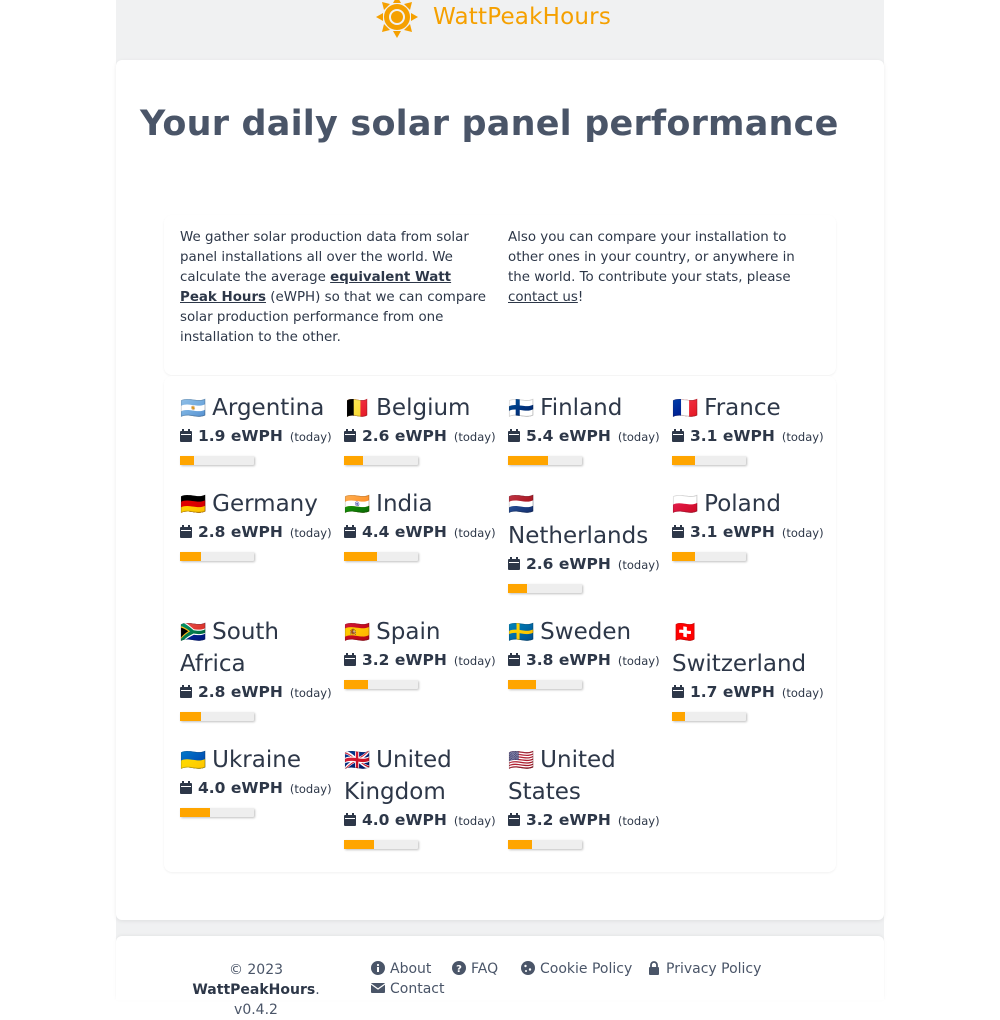 This screenshot has height=1020, width=1000. What do you see at coordinates (193, 760) in the screenshot?
I see `flag-icon: 🇺🇦` at bounding box center [193, 760].